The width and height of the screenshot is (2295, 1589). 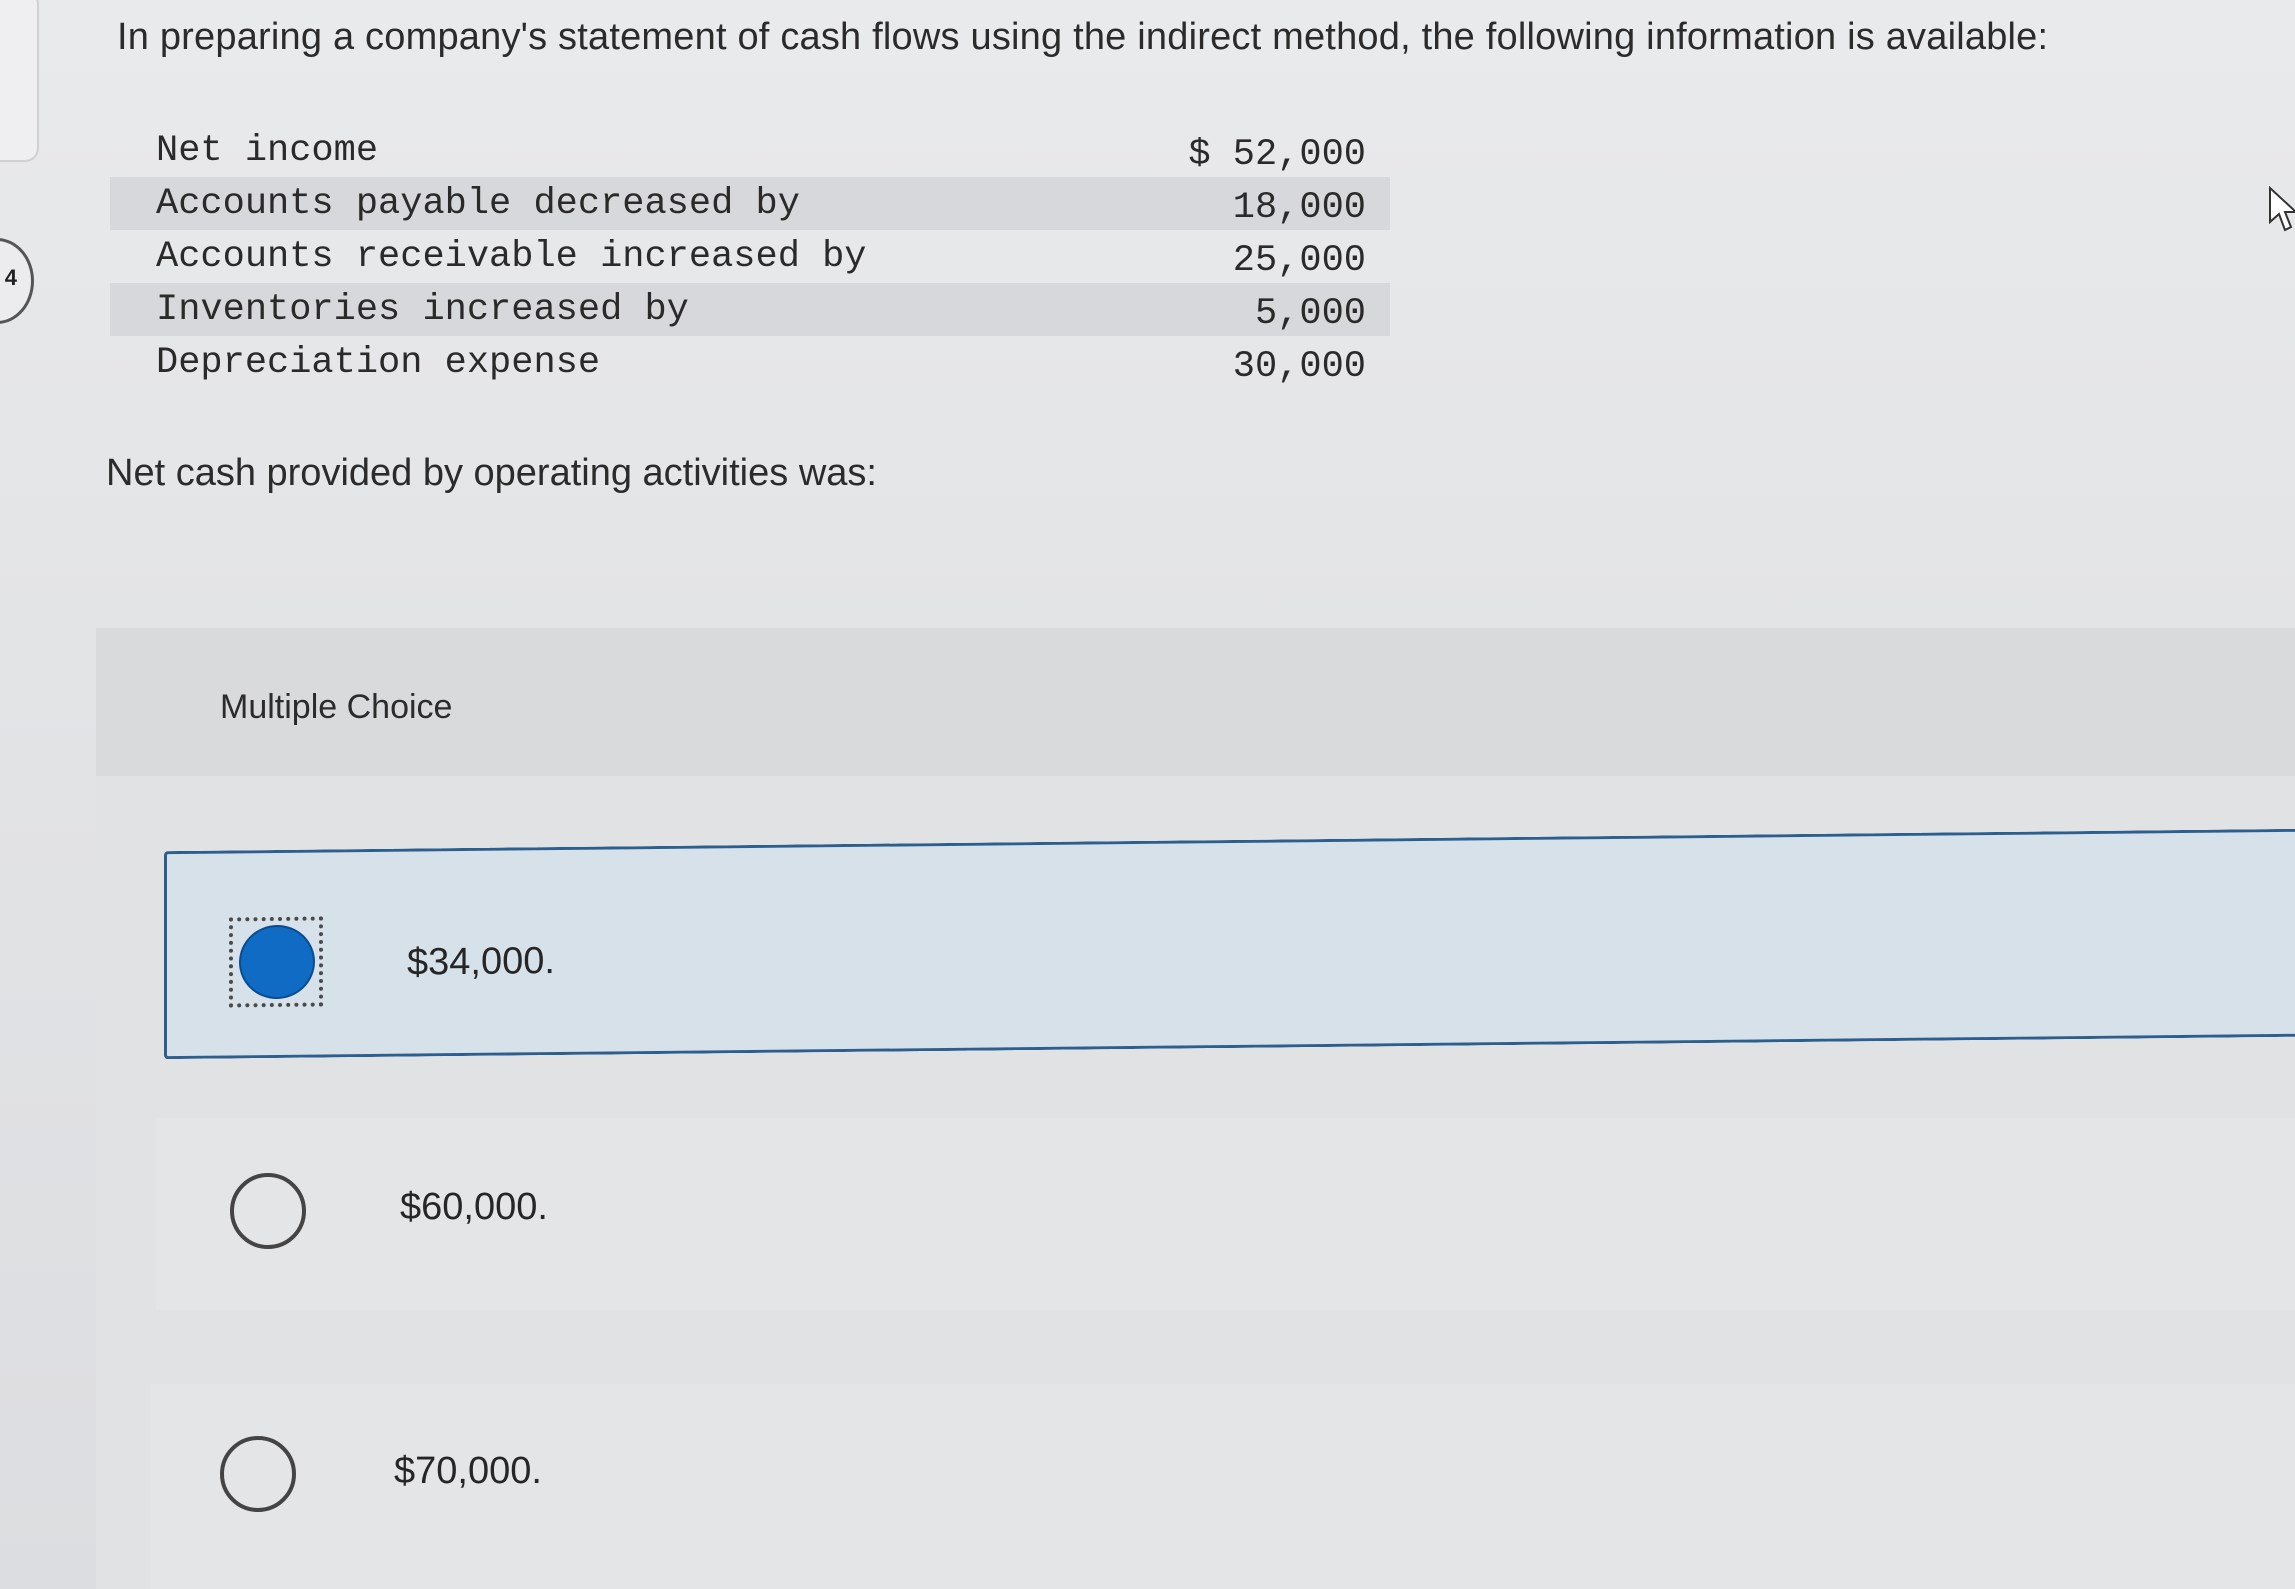 What do you see at coordinates (378, 363) in the screenshot?
I see `row-label: Depreciation expense` at bounding box center [378, 363].